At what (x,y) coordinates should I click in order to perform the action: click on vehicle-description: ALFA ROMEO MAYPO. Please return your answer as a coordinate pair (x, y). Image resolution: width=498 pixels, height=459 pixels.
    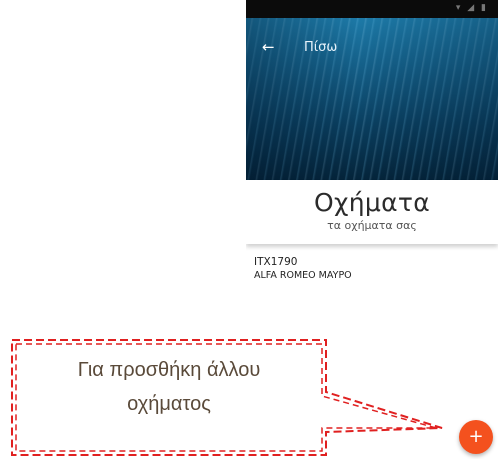
    Looking at the image, I should click on (303, 275).